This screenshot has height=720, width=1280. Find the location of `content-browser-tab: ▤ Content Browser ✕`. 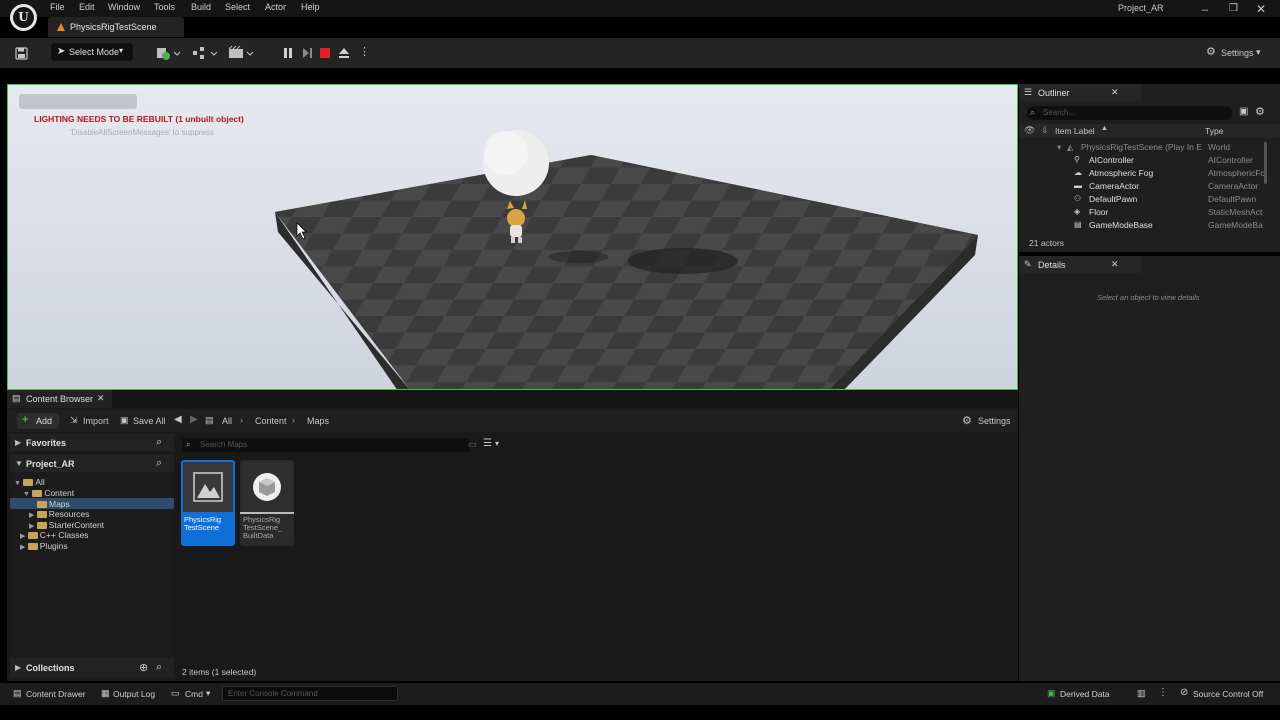

content-browser-tab: ▤ Content Browser ✕ is located at coordinates (59, 399).